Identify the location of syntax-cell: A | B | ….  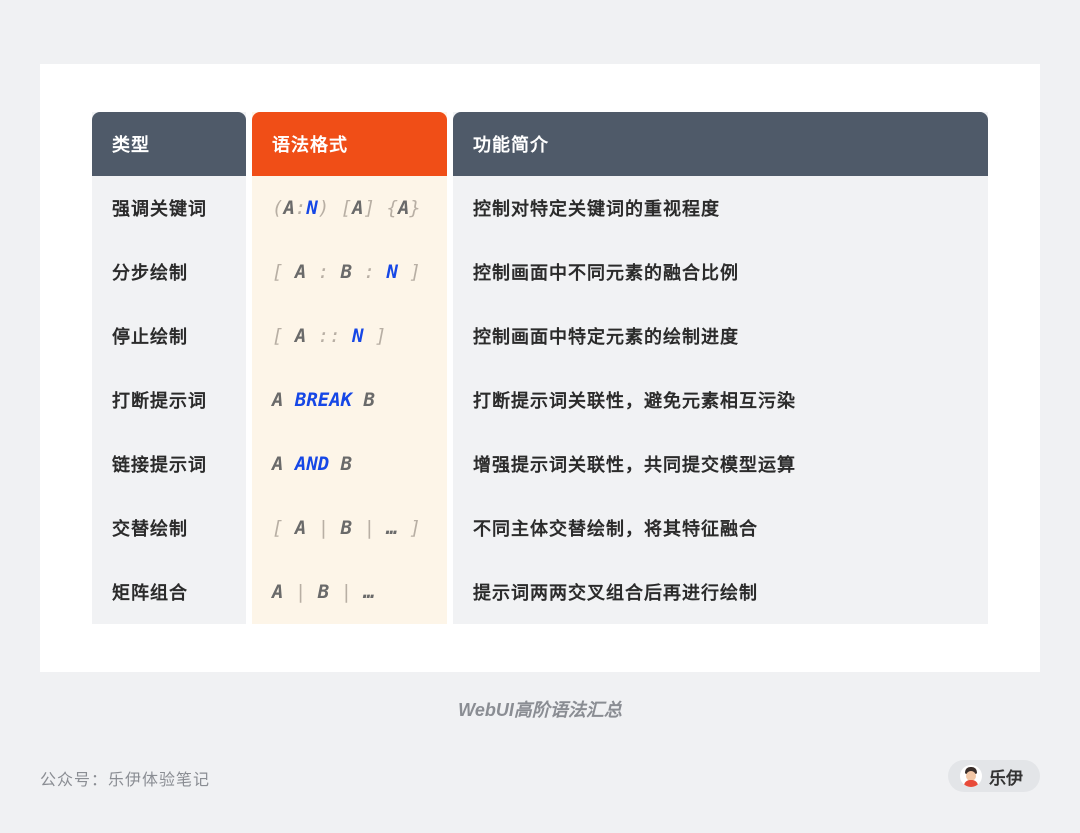
(349, 592).